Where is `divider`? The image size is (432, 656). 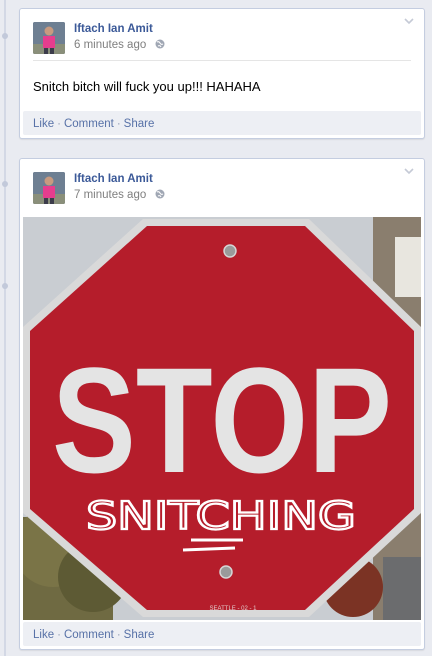 divider is located at coordinates (222, 60).